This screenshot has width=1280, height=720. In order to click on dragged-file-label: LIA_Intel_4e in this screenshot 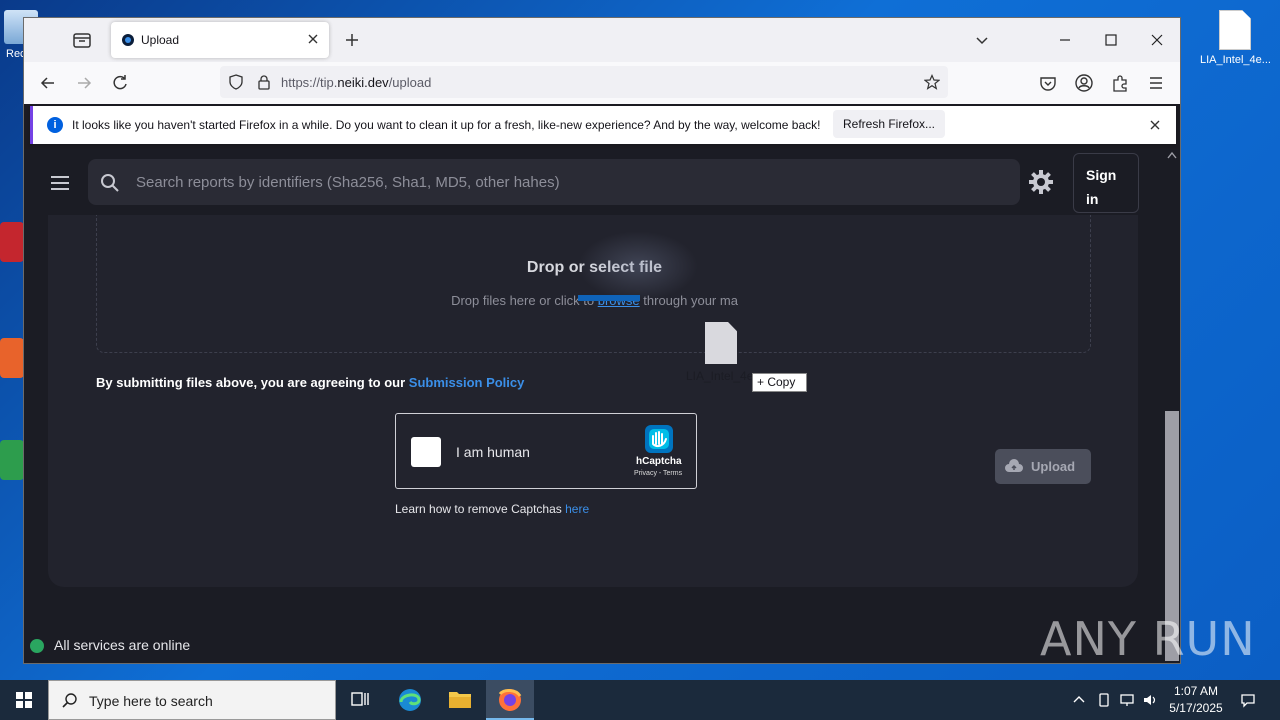, I will do `click(720, 376)`.